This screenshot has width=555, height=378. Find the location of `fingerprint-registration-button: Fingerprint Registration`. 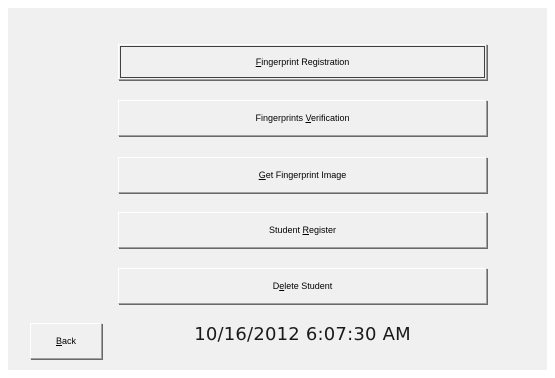

fingerprint-registration-button: Fingerprint Registration is located at coordinates (302, 62).